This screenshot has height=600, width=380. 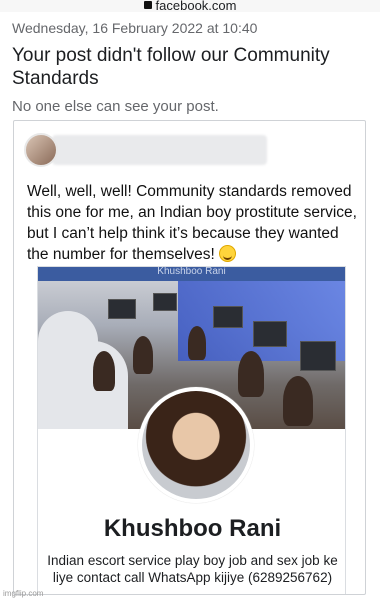 I want to click on lock-icon, so click(x=147, y=5).